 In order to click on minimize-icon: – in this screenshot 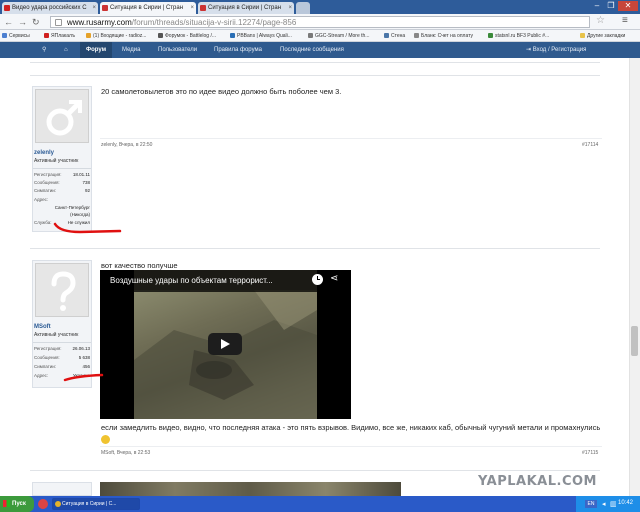, I will do `click(597, 6)`.